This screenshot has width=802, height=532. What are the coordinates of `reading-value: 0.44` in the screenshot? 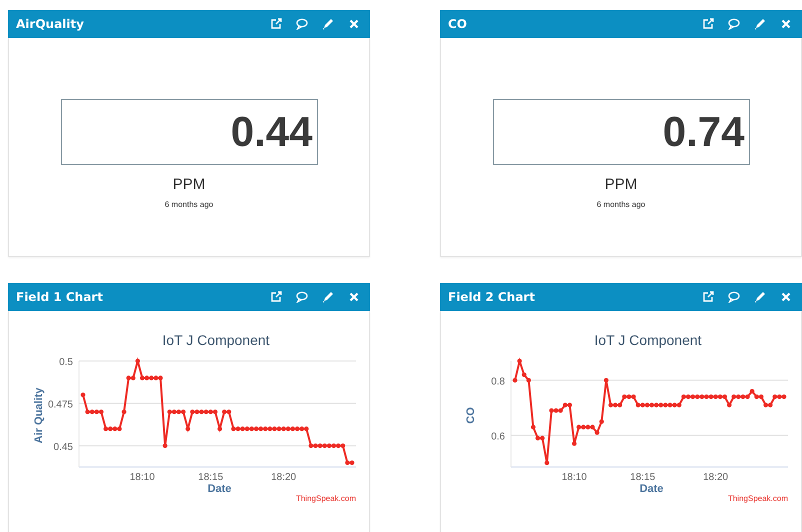 It's located at (271, 132).